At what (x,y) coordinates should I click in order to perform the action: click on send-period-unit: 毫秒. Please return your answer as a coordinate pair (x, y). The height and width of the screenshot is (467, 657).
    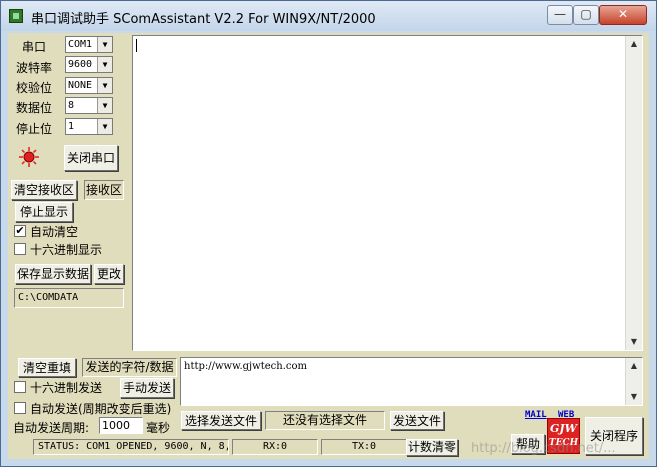
    Looking at the image, I should click on (158, 428).